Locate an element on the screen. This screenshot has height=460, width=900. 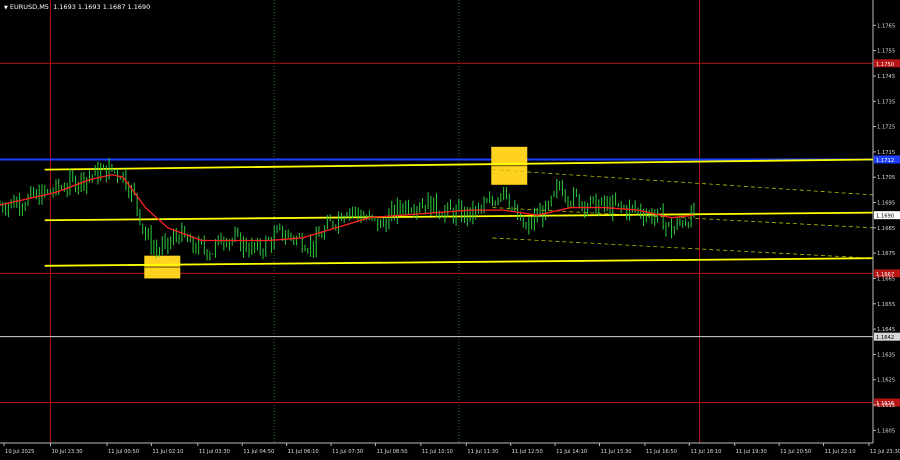
level-price-label: 1.1750 is located at coordinates (885, 65).